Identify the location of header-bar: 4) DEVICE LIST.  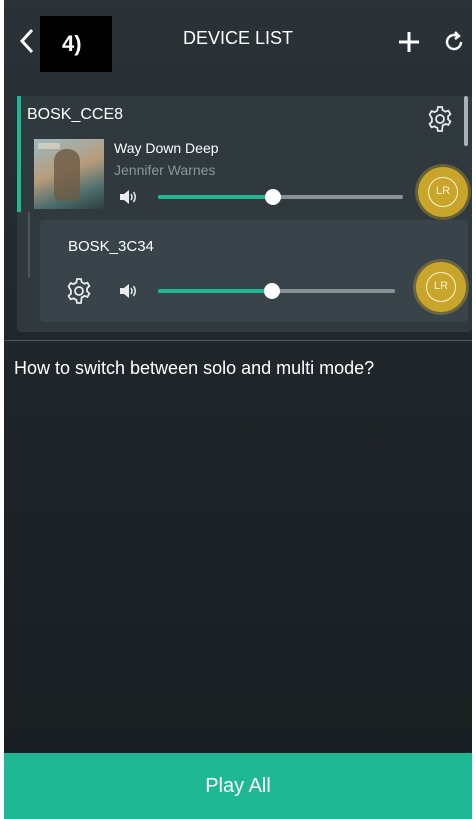
(238, 44).